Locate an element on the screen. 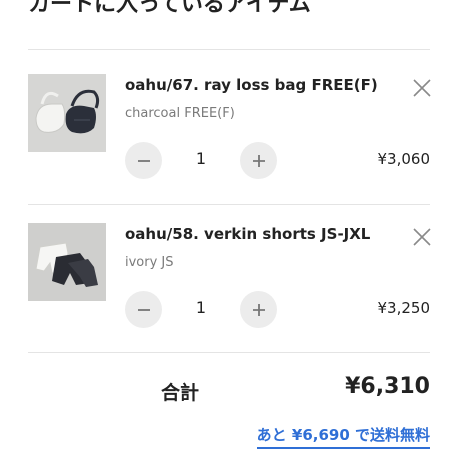 This screenshot has width=460, height=460. product-price: ¥3,060 is located at coordinates (404, 159).